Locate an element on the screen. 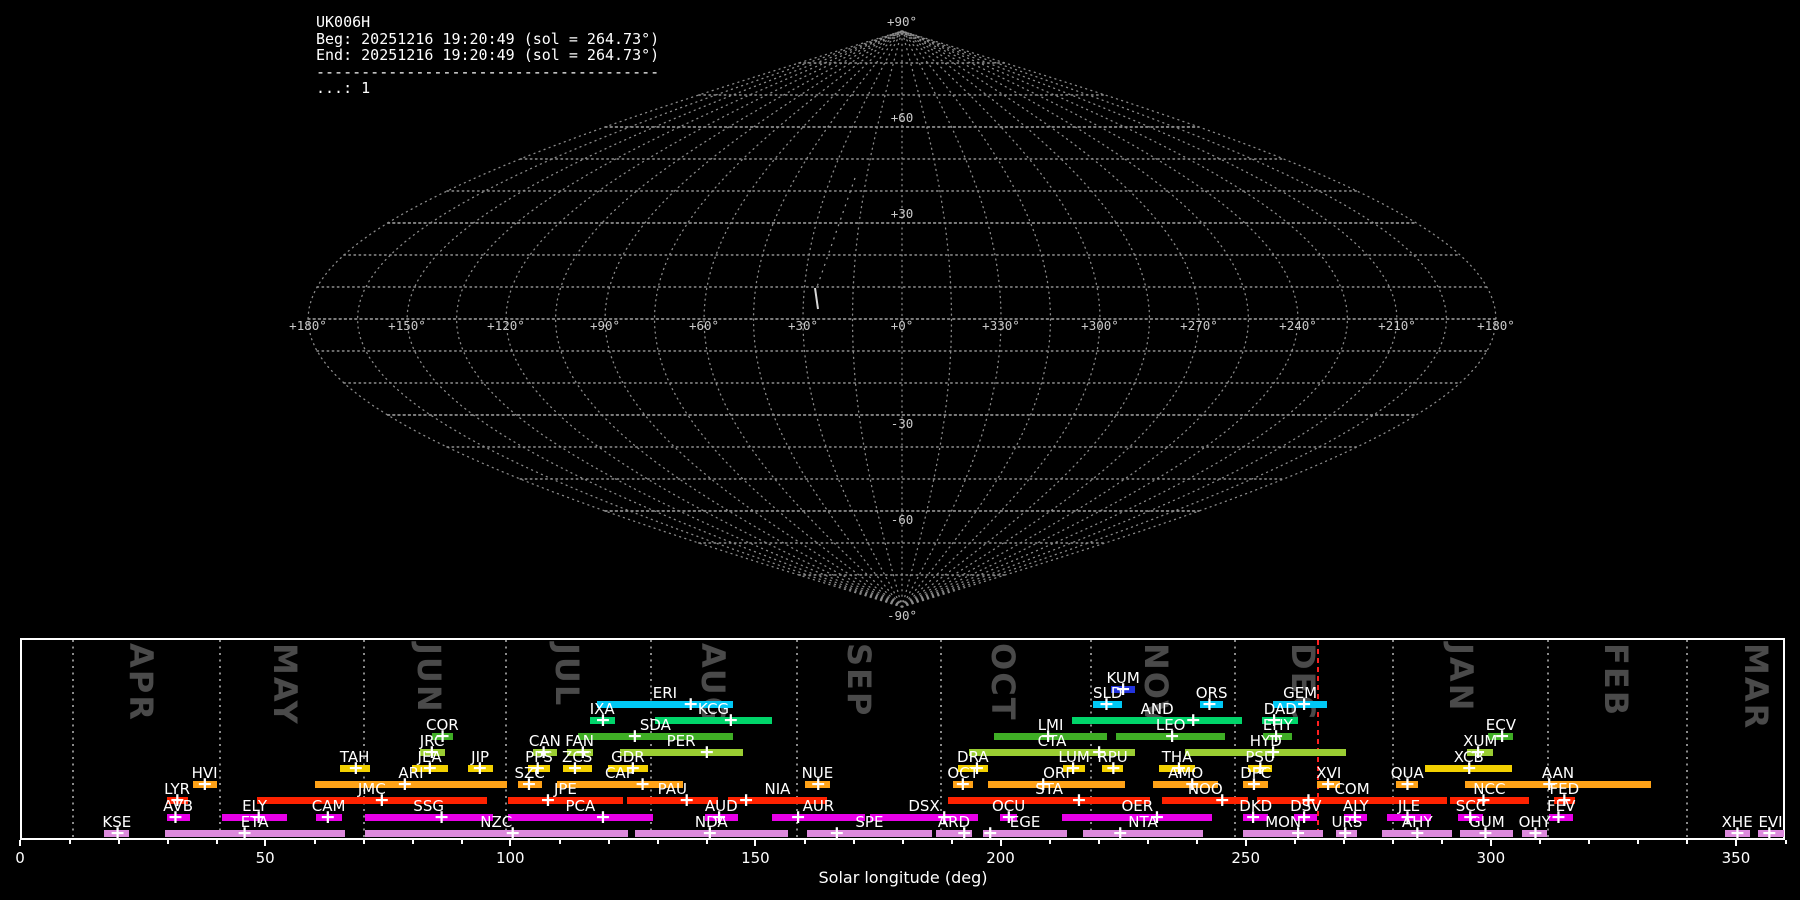 The image size is (1800, 900). month-label: MAY is located at coordinates (285, 684).